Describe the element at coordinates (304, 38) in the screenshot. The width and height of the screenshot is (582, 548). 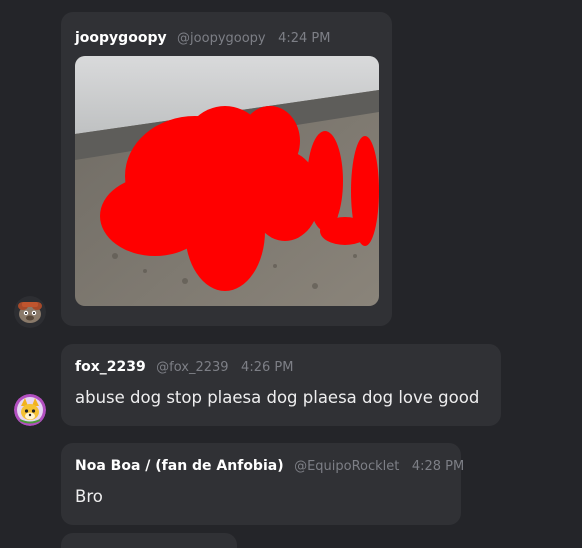
I see `timestamp: 4:24 PM` at that location.